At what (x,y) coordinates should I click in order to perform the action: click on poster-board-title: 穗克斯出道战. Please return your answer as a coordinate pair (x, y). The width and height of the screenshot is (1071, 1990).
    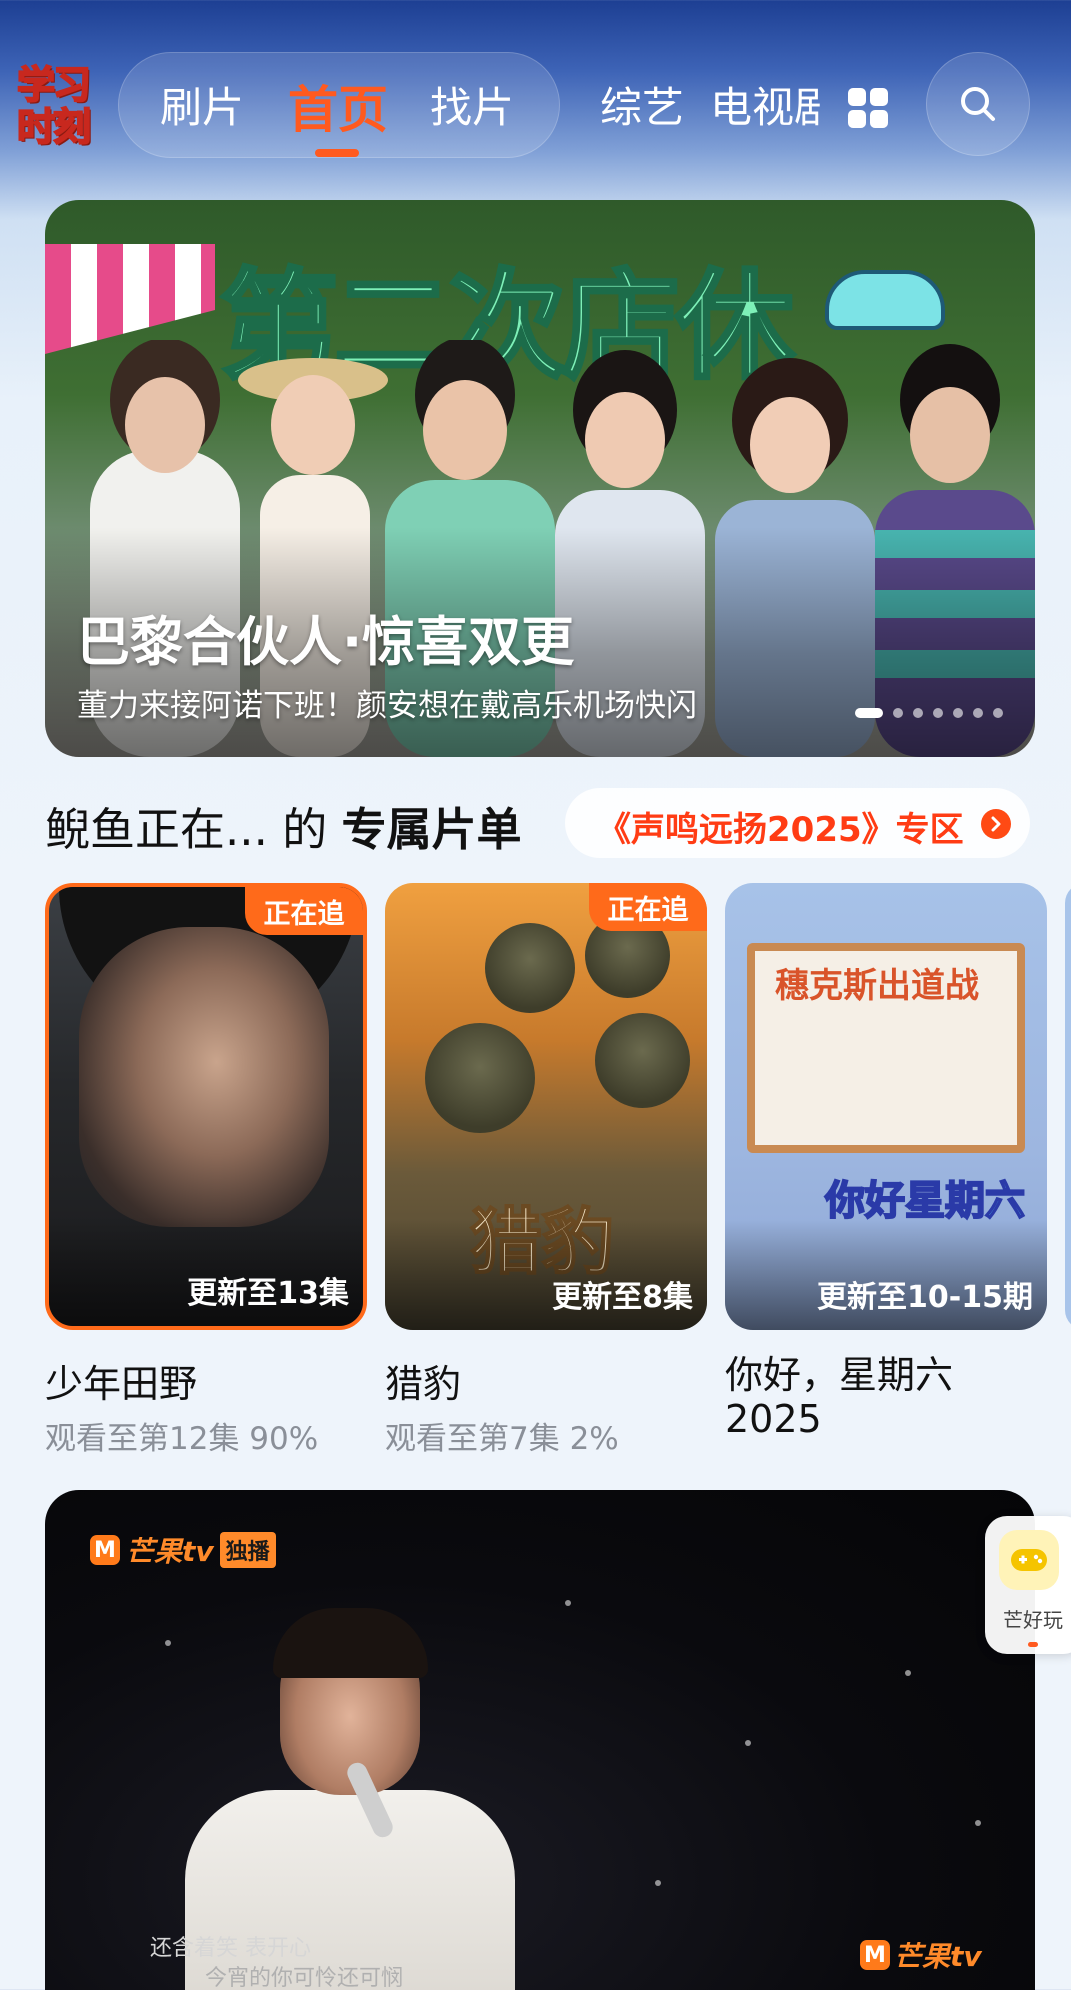
    Looking at the image, I should click on (877, 986).